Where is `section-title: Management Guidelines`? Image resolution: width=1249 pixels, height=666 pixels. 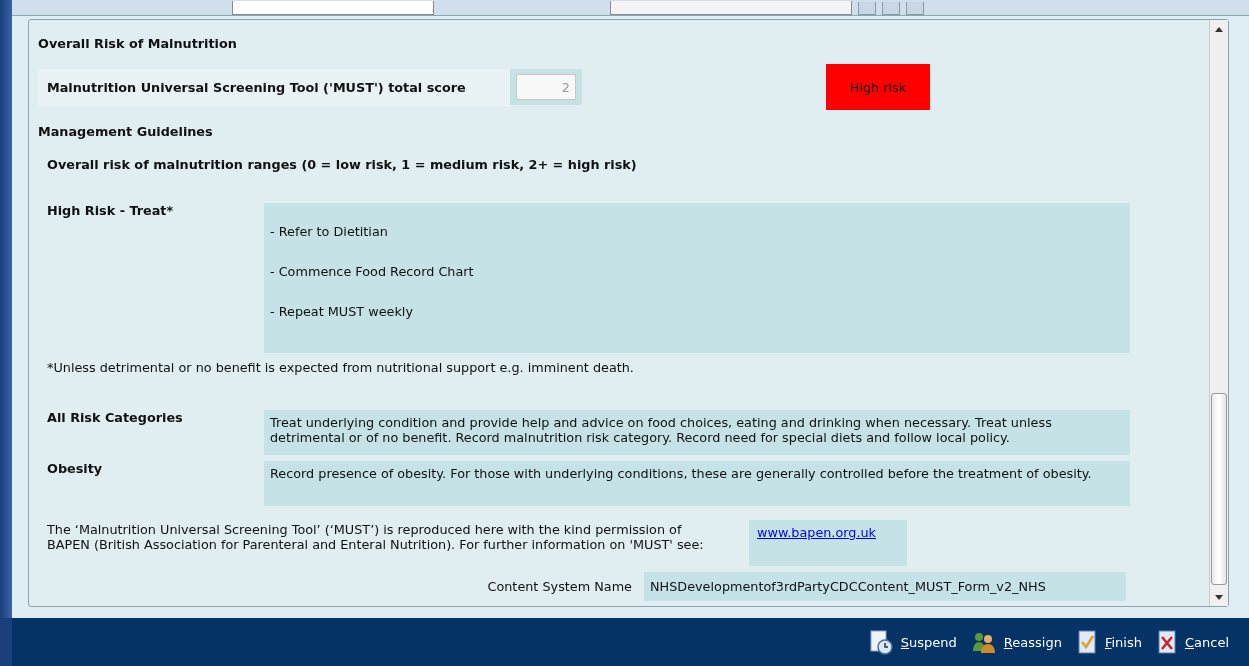 section-title: Management Guidelines is located at coordinates (126, 131).